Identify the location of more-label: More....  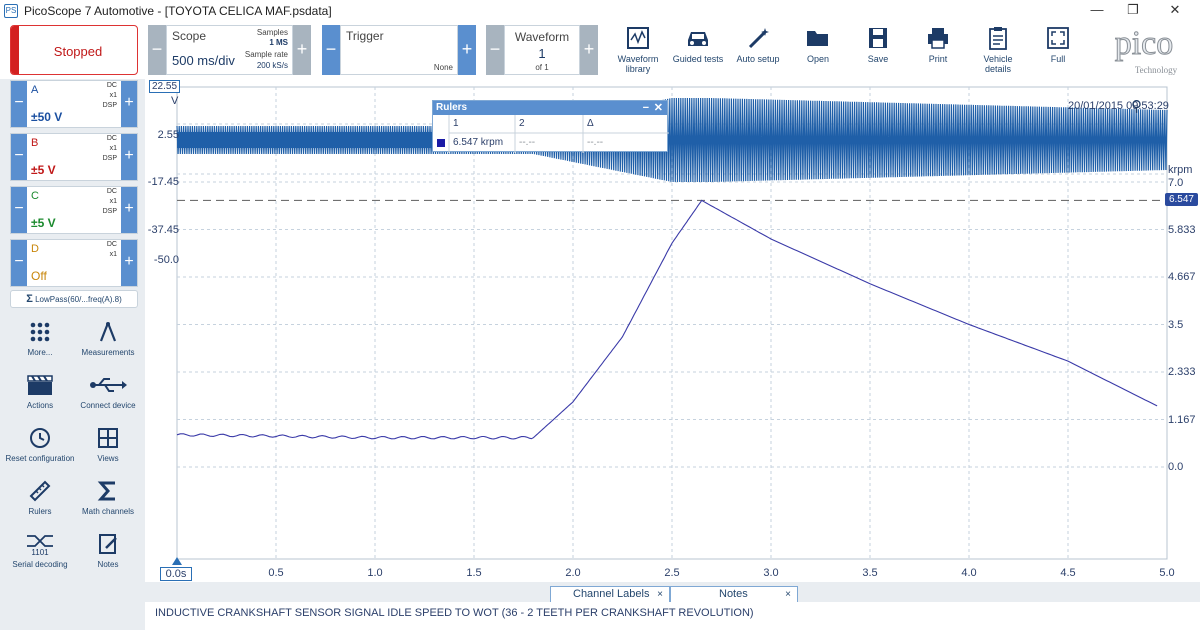
(40, 352).